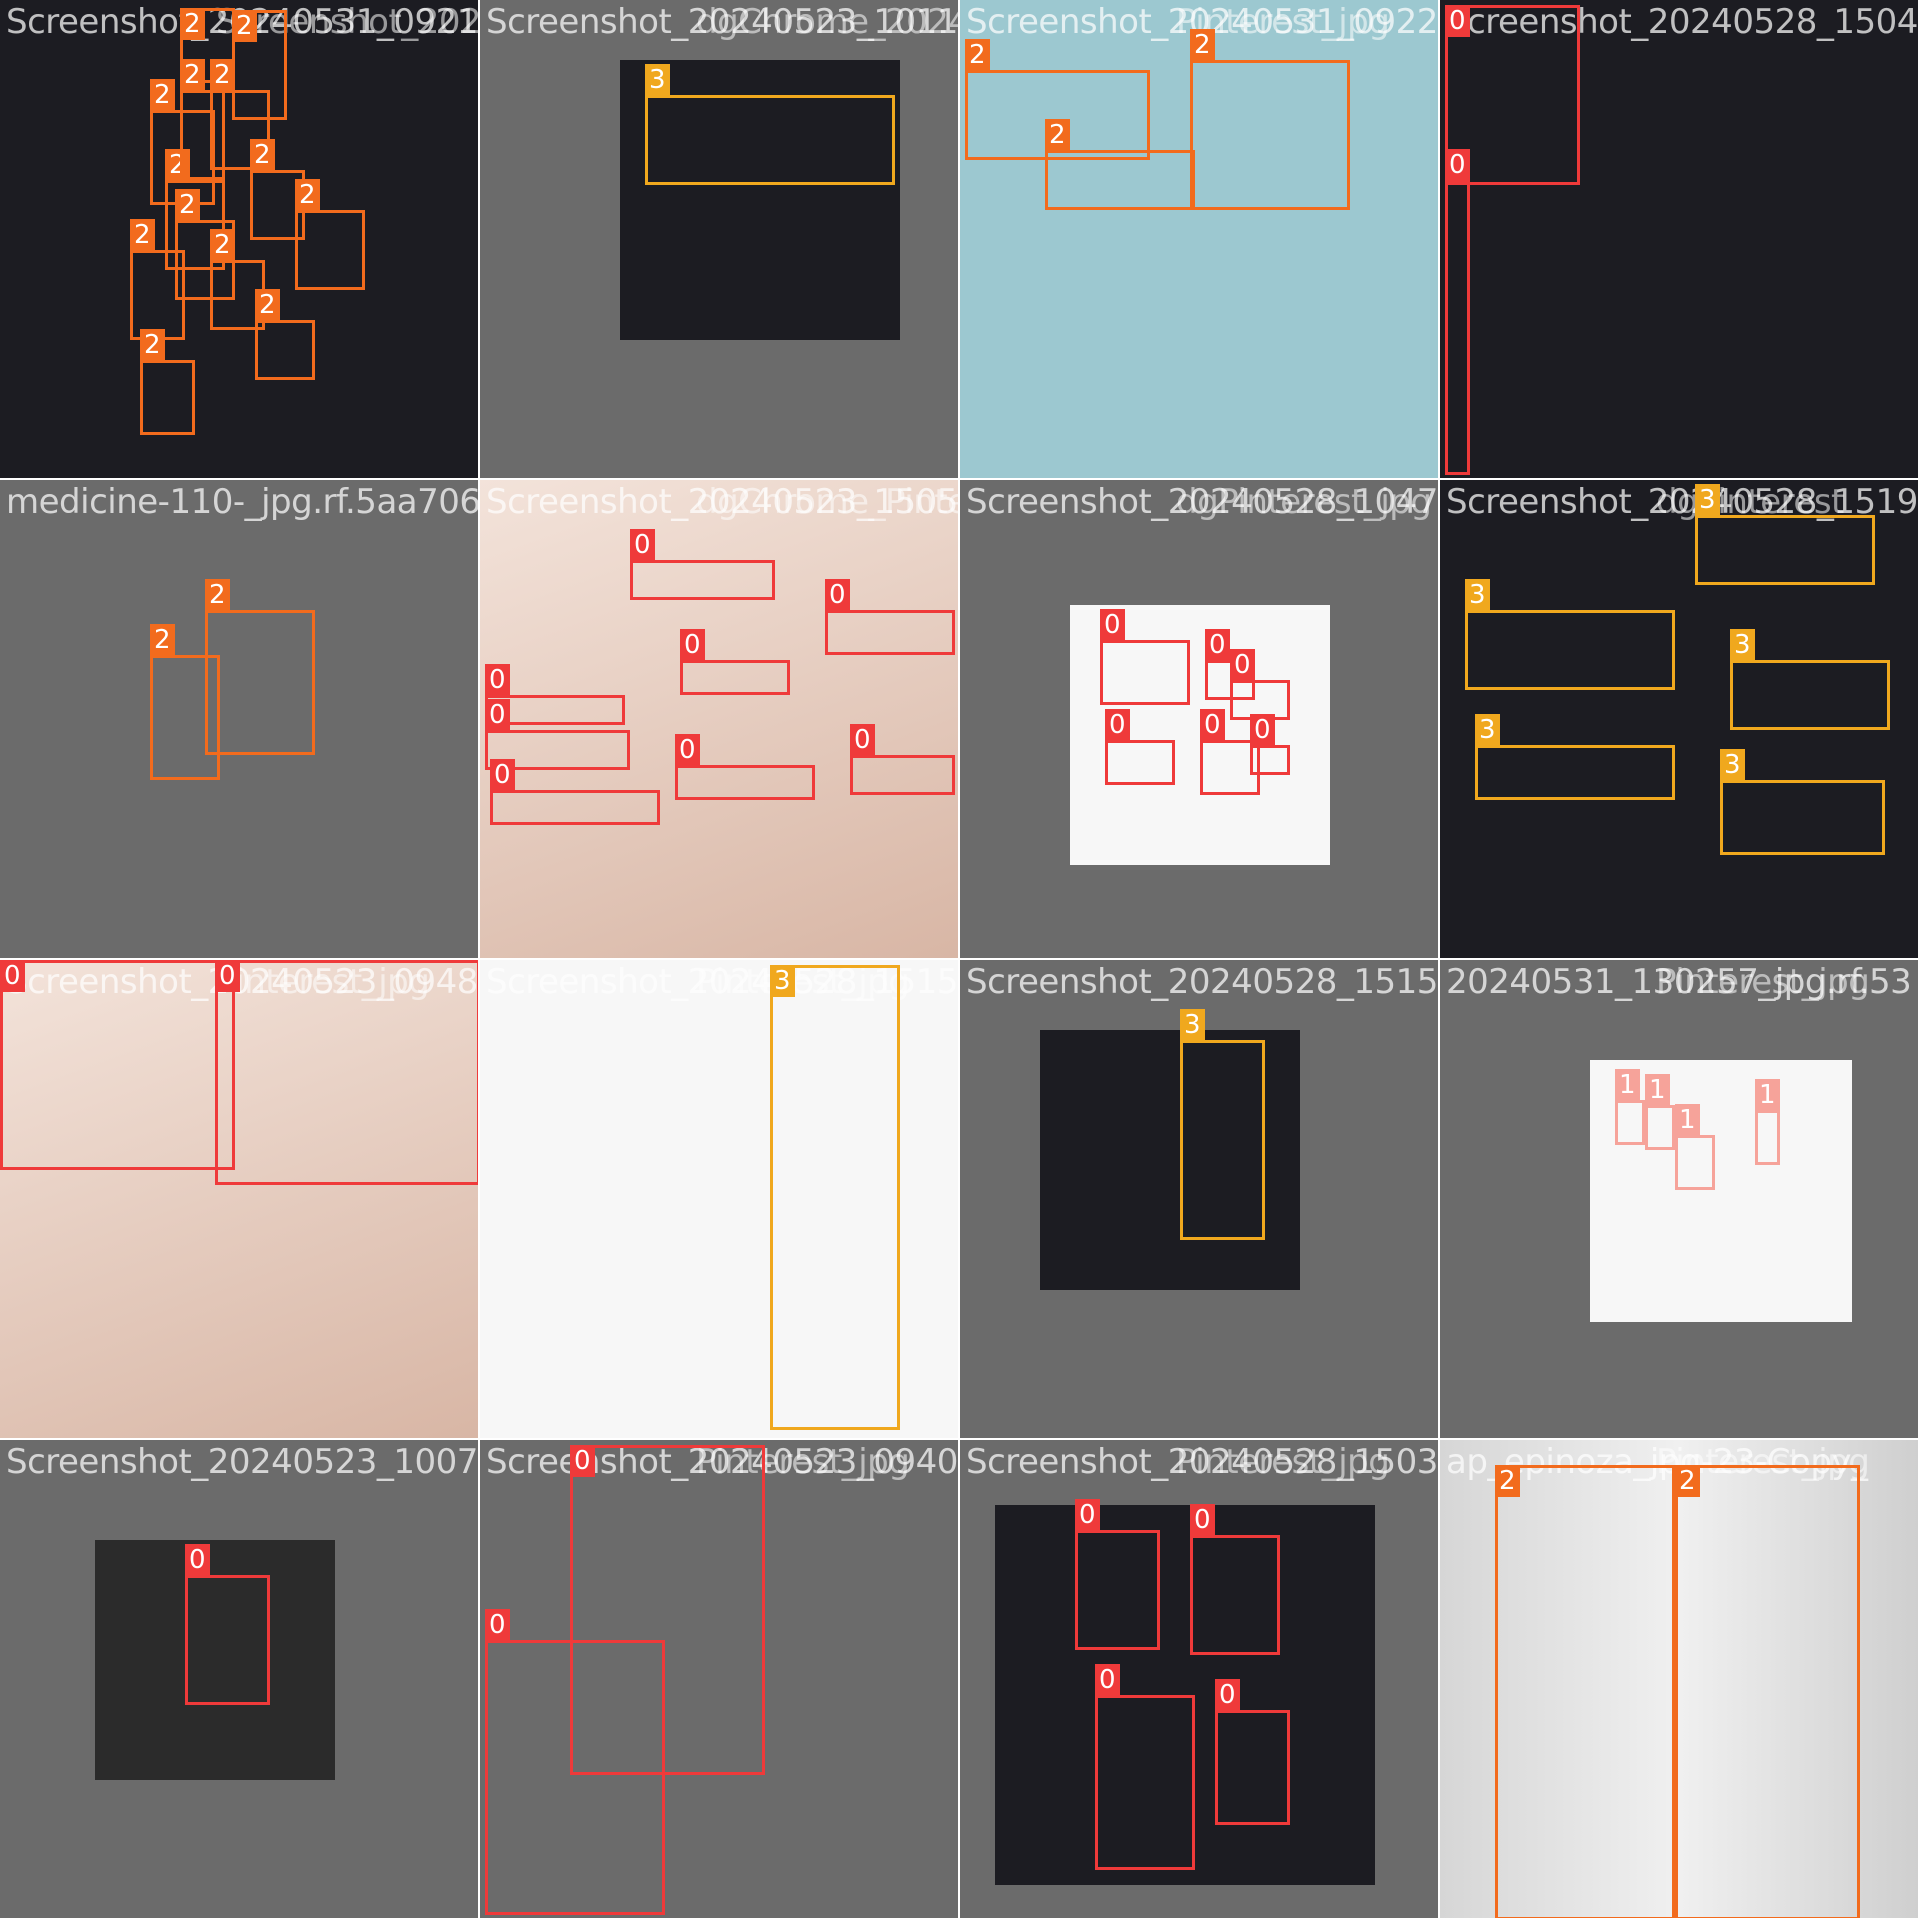 The height and width of the screenshot is (1920, 1920). I want to click on tile-filename: Screenshot_20240528_104736, so click(1202, 502).